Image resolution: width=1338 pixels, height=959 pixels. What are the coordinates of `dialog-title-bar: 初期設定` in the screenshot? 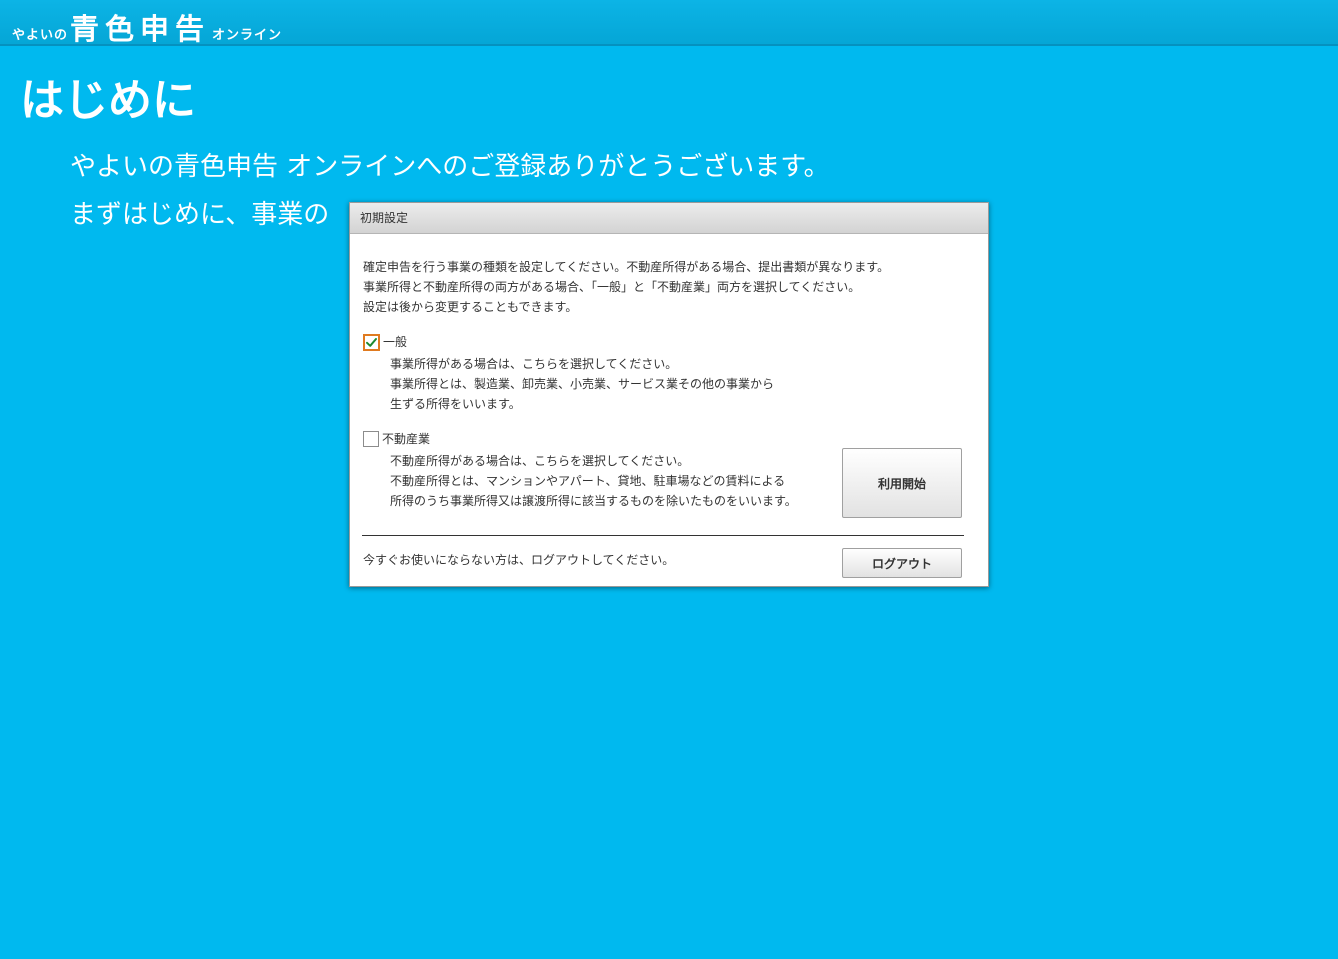 It's located at (669, 218).